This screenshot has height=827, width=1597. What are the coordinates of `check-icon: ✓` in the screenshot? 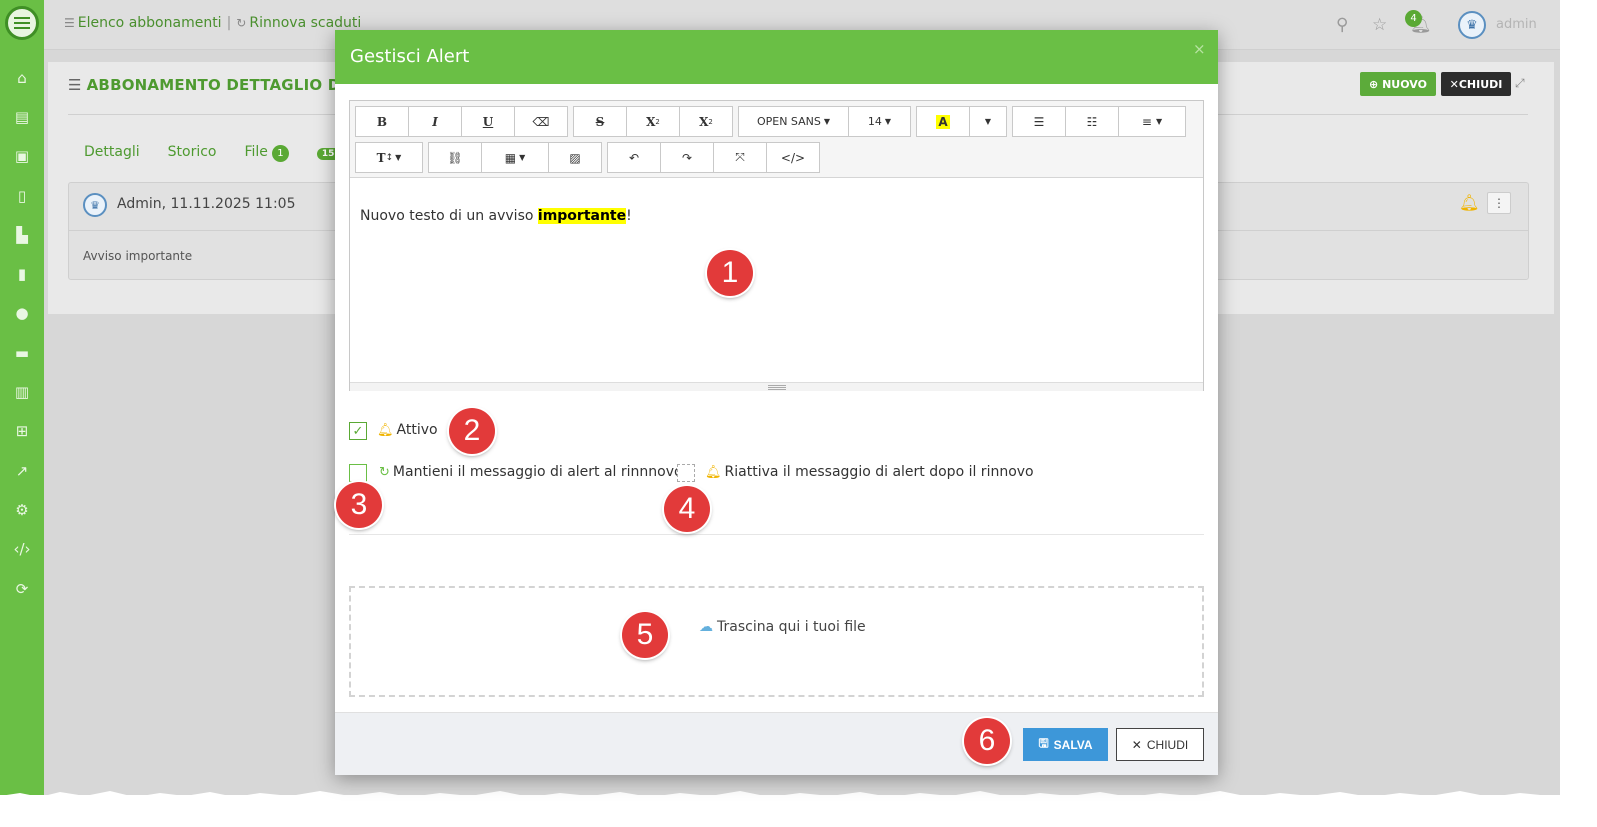 It's located at (358, 431).